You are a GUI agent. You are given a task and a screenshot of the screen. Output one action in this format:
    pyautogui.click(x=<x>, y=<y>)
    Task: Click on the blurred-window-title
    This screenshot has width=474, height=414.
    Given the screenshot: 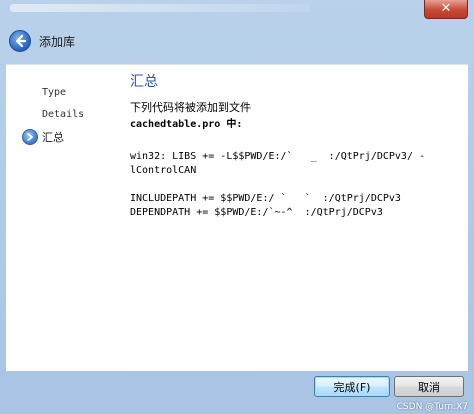 What is the action you would take?
    pyautogui.click(x=160, y=8)
    